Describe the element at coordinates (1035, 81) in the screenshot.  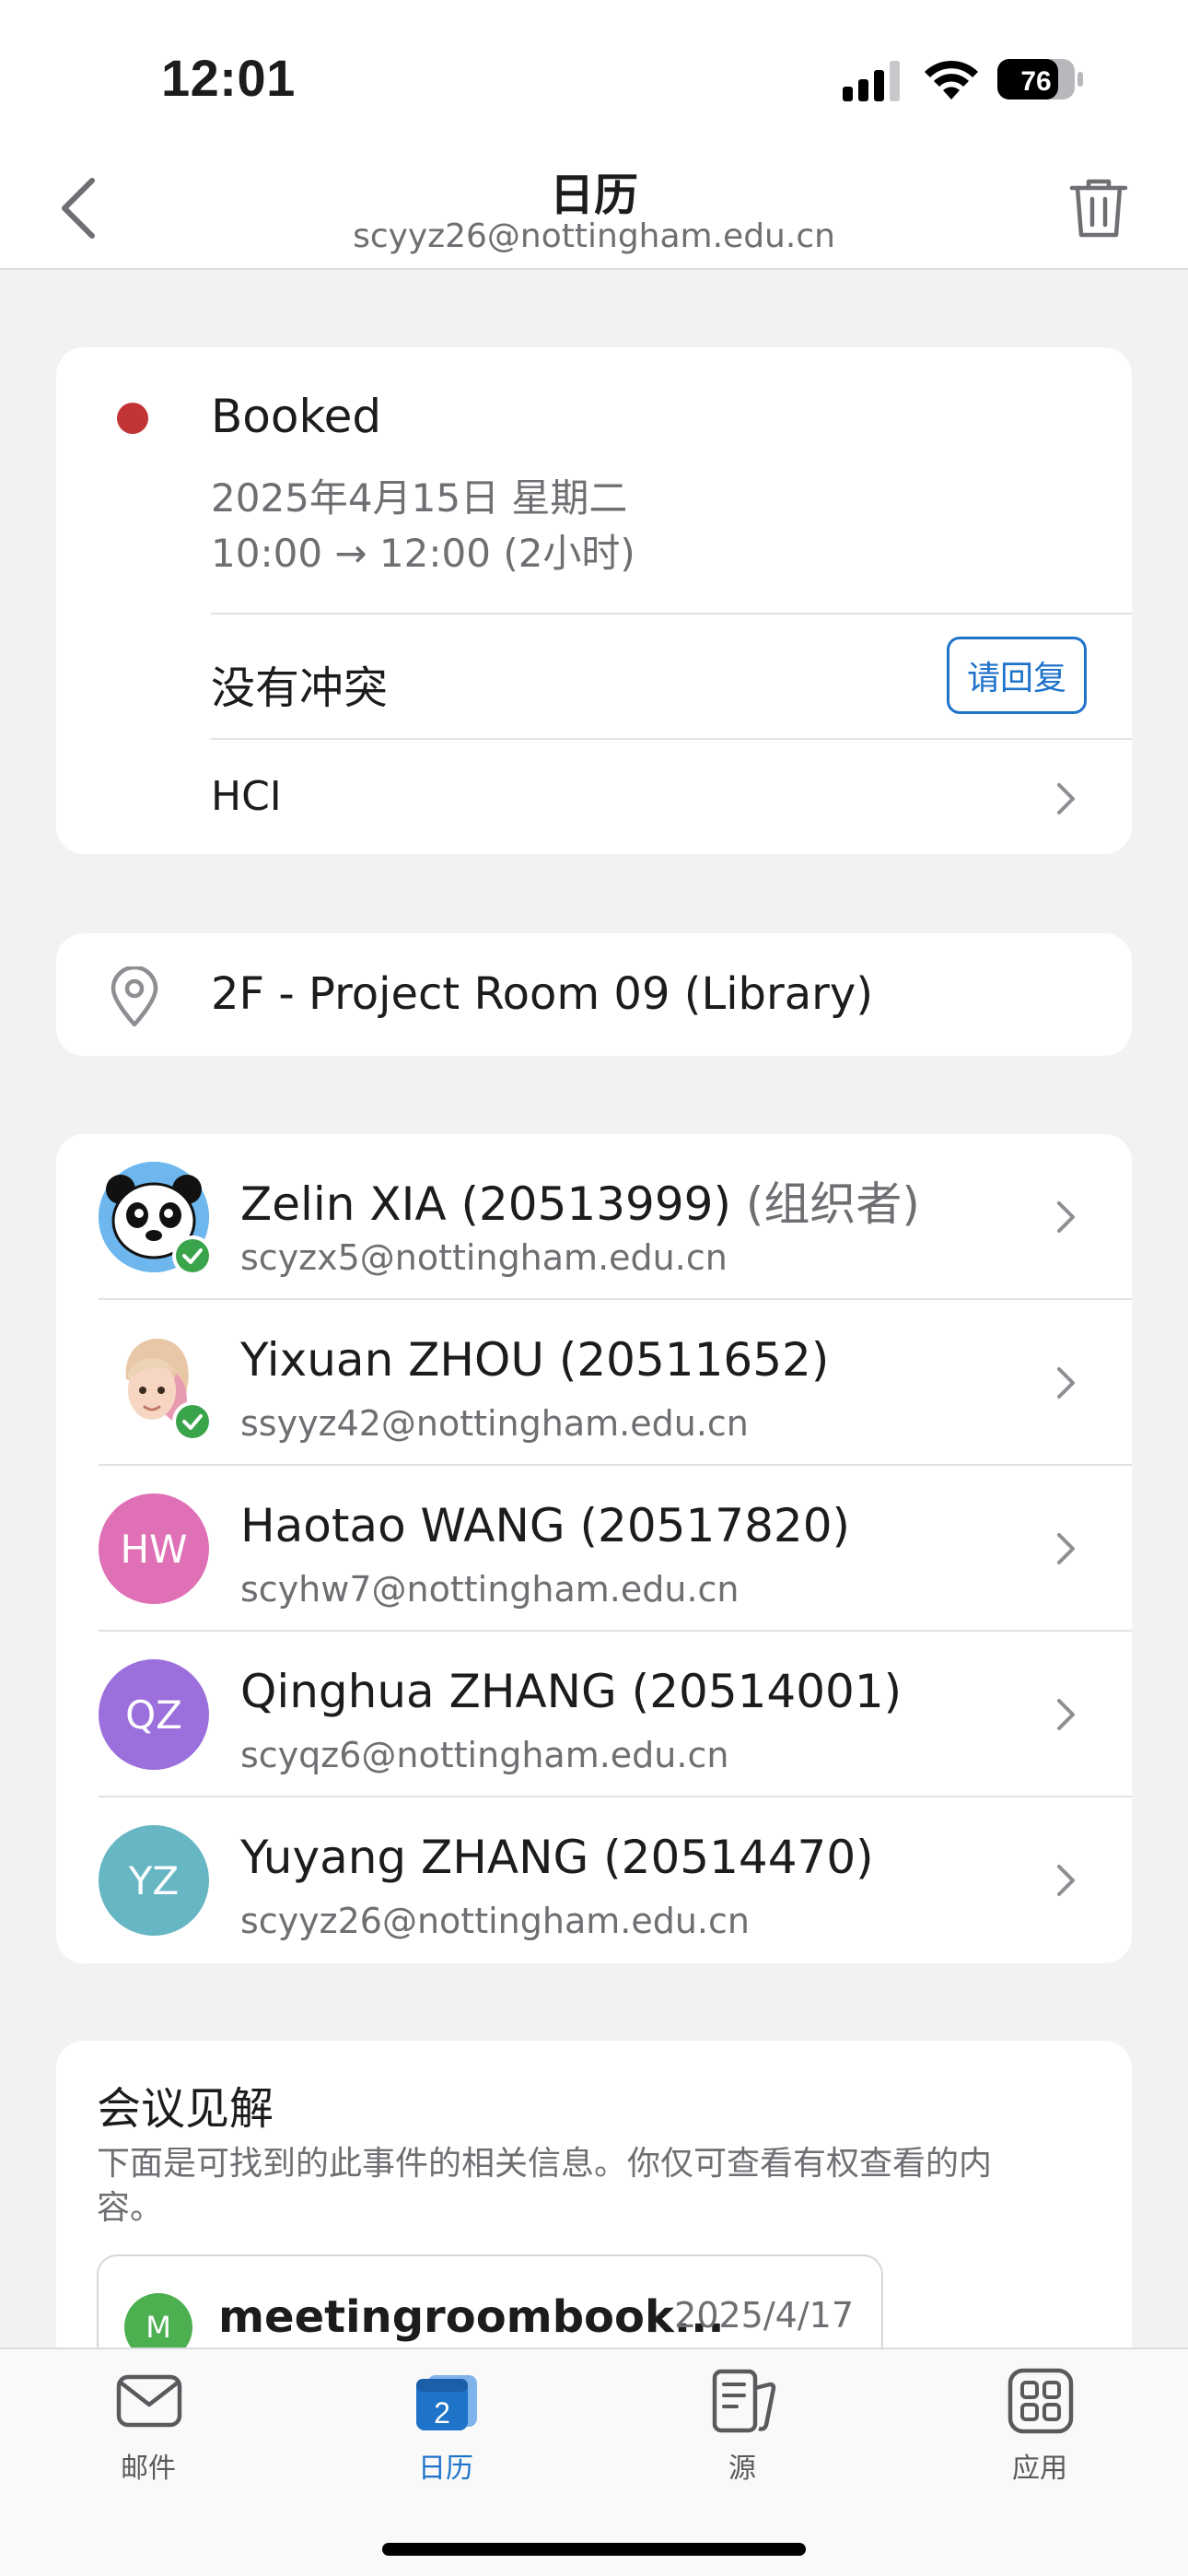
I see `battery-level: 76` at that location.